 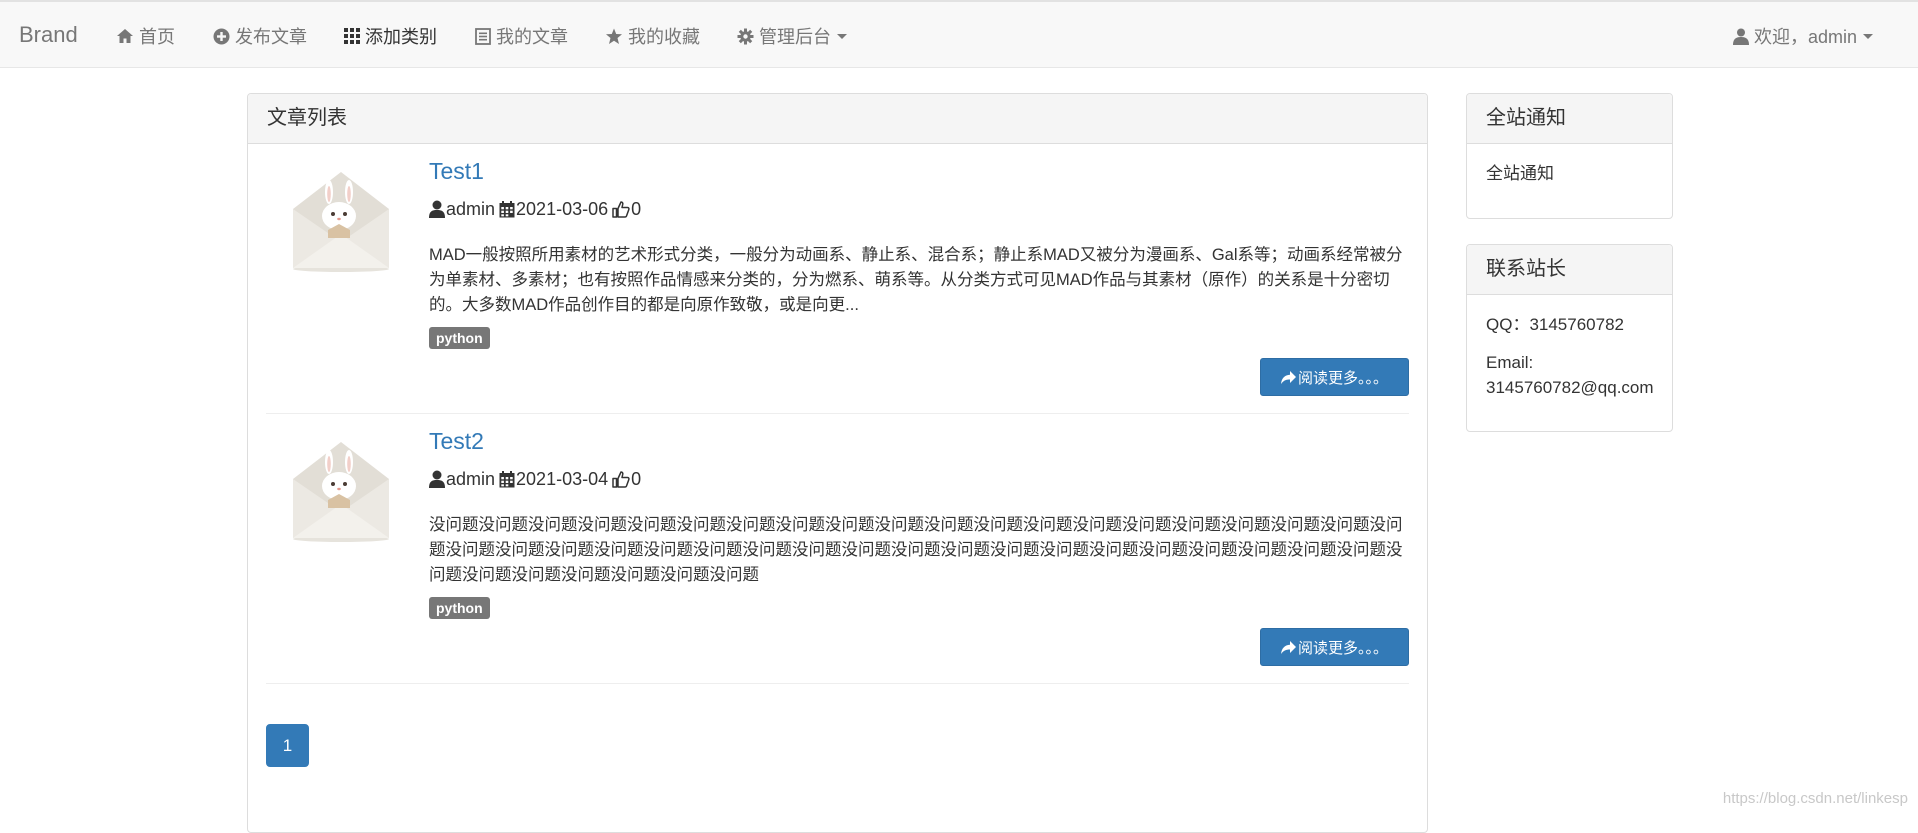 I want to click on article-date: 2021-03-04, so click(x=562, y=478).